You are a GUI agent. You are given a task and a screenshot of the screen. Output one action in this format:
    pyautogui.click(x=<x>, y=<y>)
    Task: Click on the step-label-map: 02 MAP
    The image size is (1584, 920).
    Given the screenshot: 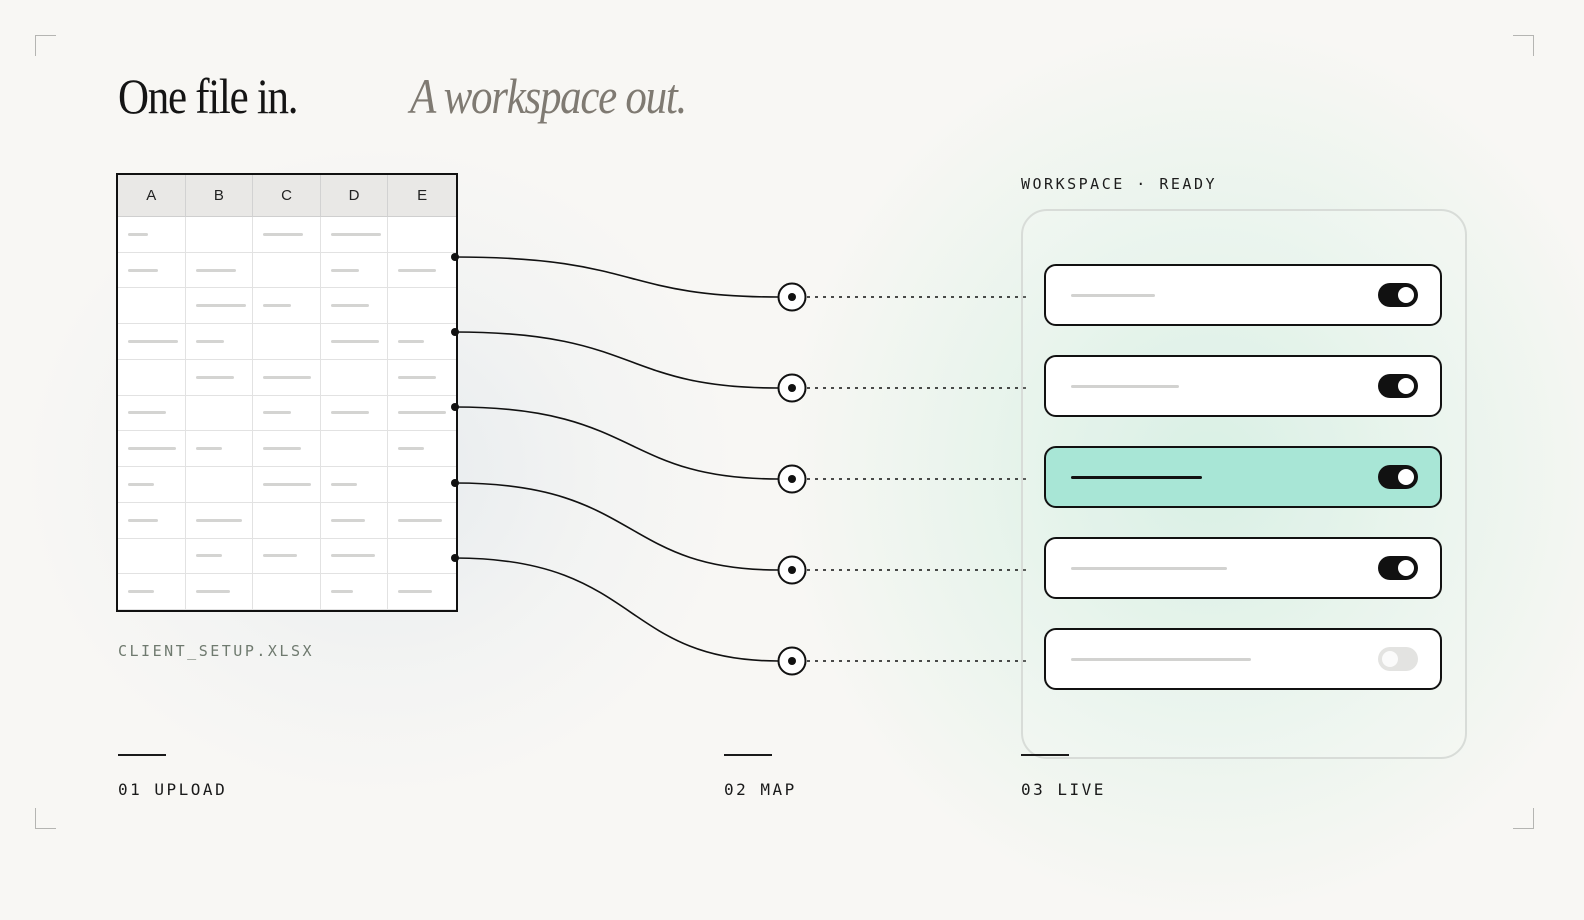 What is the action you would take?
    pyautogui.click(x=760, y=789)
    